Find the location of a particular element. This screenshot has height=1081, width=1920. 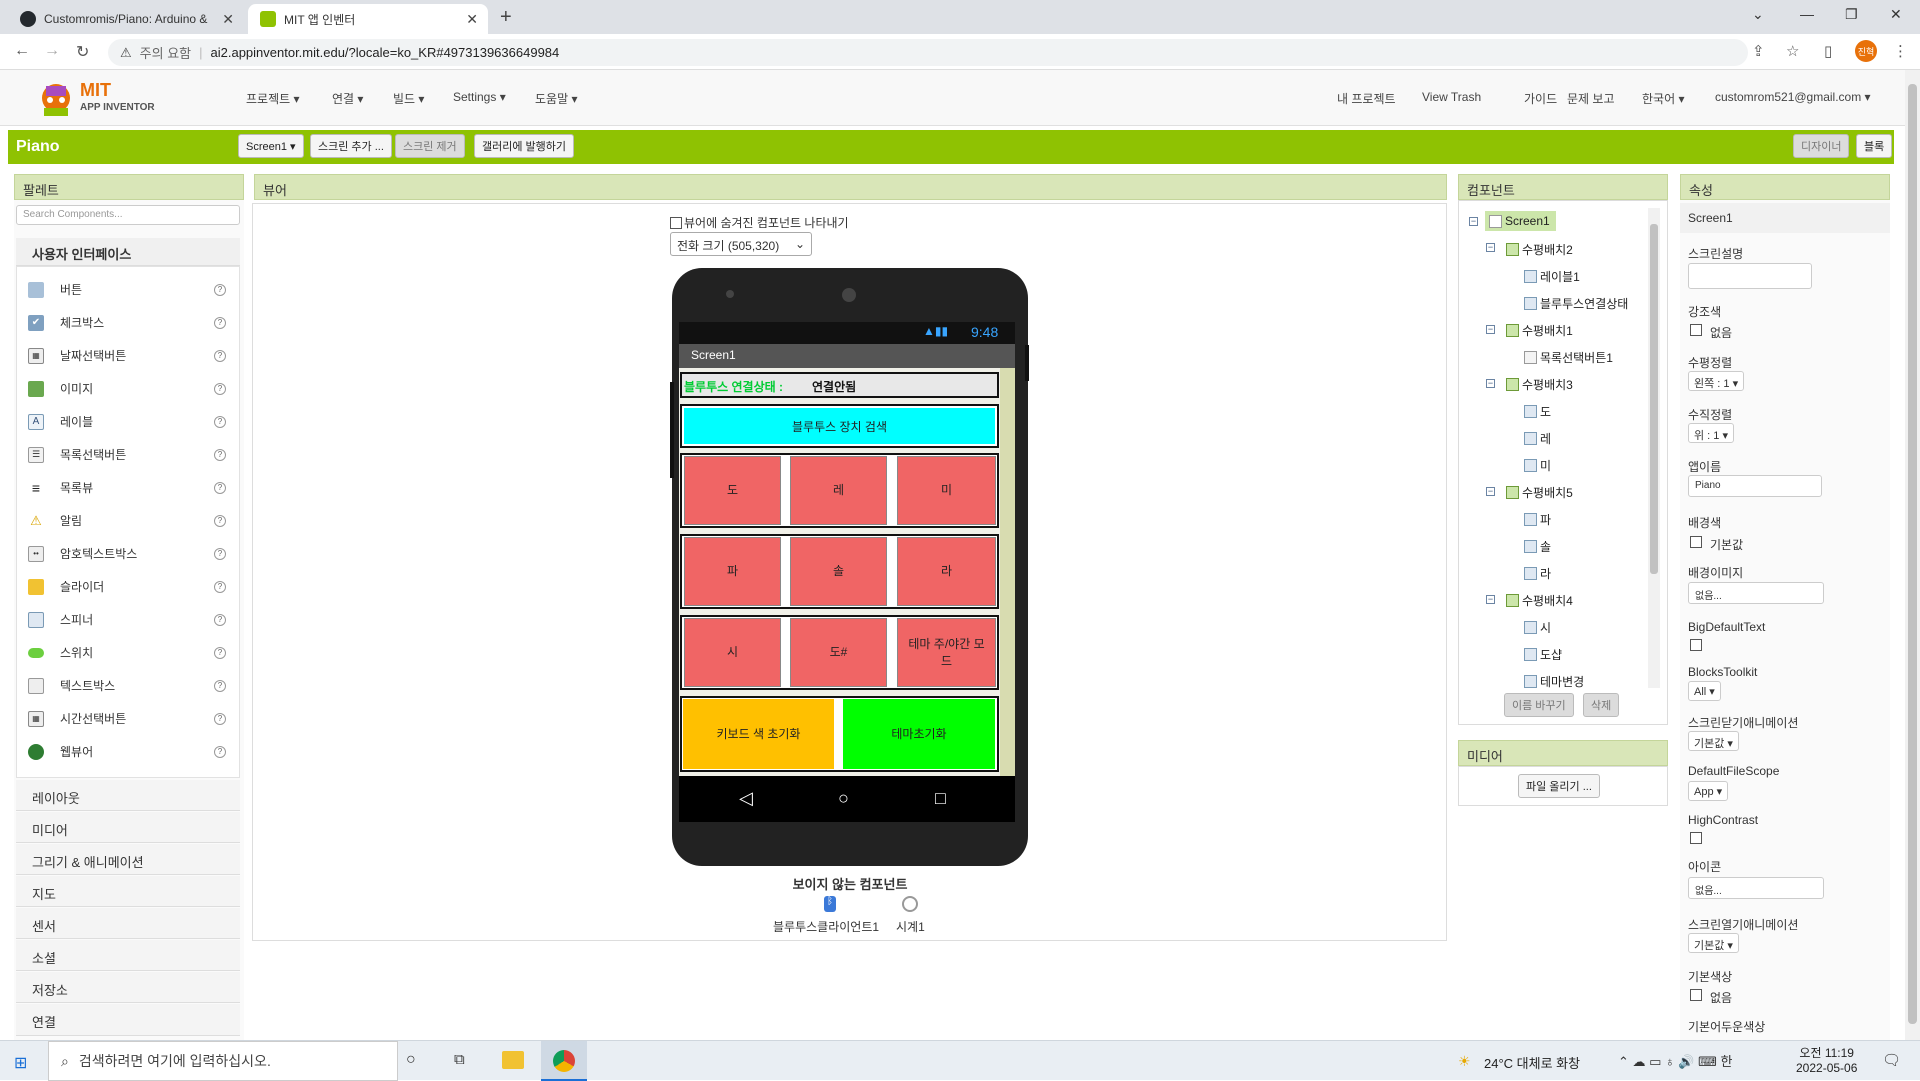

reset-keyboard-color-button: 키보드 색 초기화 is located at coordinates (758, 734).